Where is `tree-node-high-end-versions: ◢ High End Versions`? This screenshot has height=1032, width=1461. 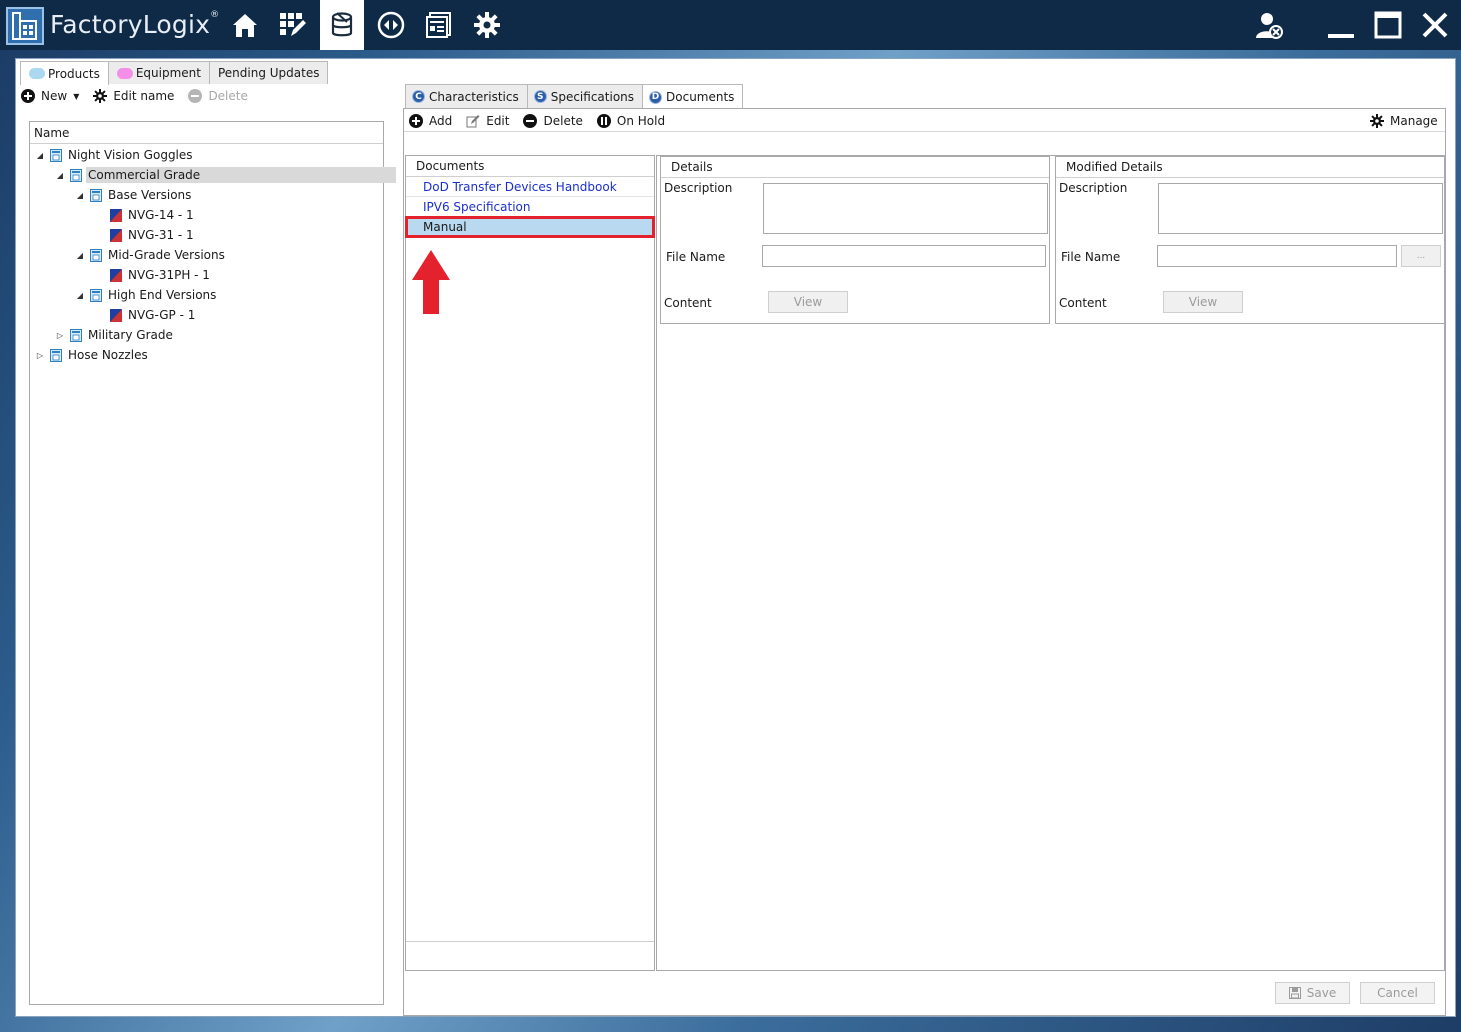 tree-node-high-end-versions: ◢ High End Versions is located at coordinates (146, 295).